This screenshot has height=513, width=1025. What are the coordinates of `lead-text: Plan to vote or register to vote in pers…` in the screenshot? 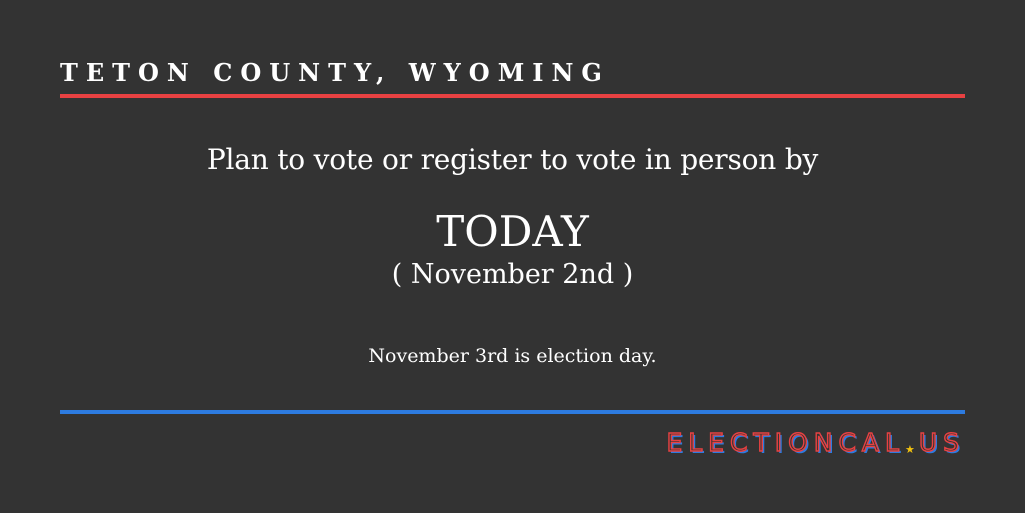 It's located at (512, 159).